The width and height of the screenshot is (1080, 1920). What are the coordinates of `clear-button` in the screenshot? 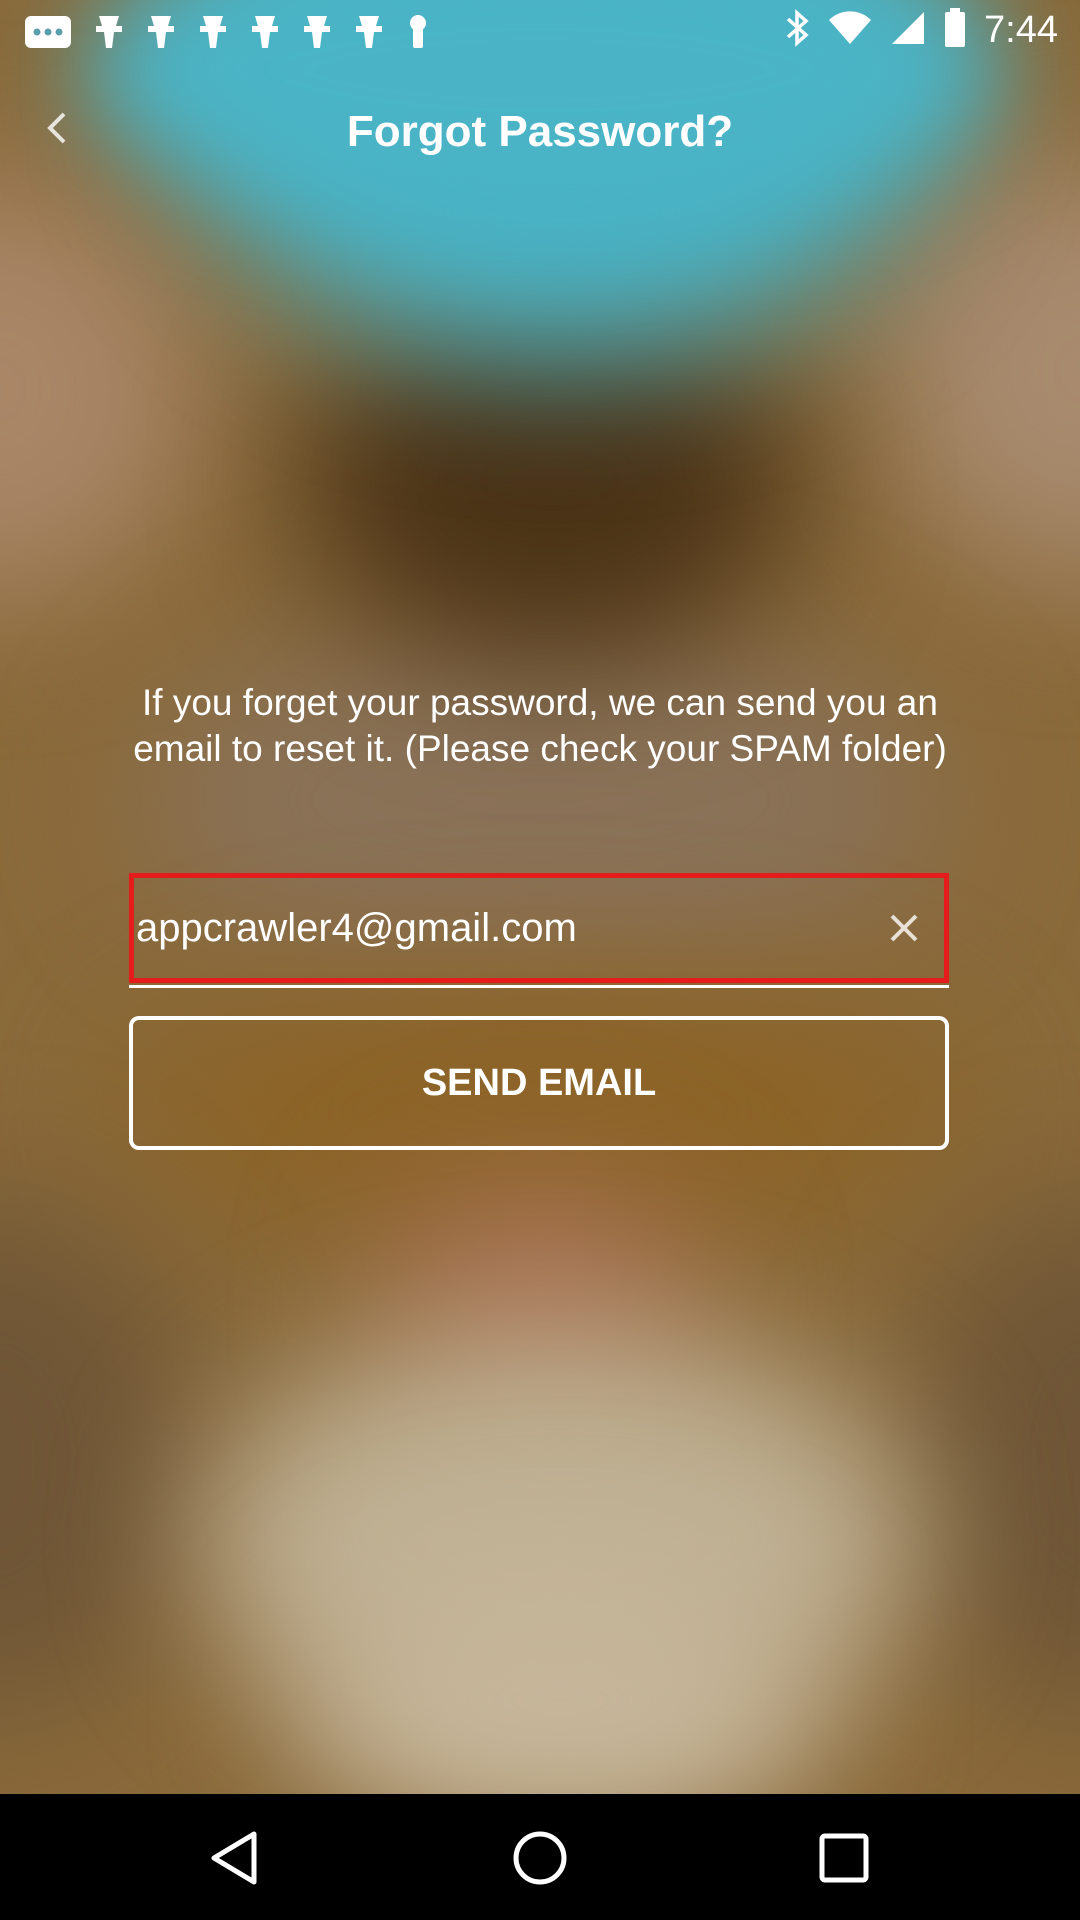 It's located at (904, 928).